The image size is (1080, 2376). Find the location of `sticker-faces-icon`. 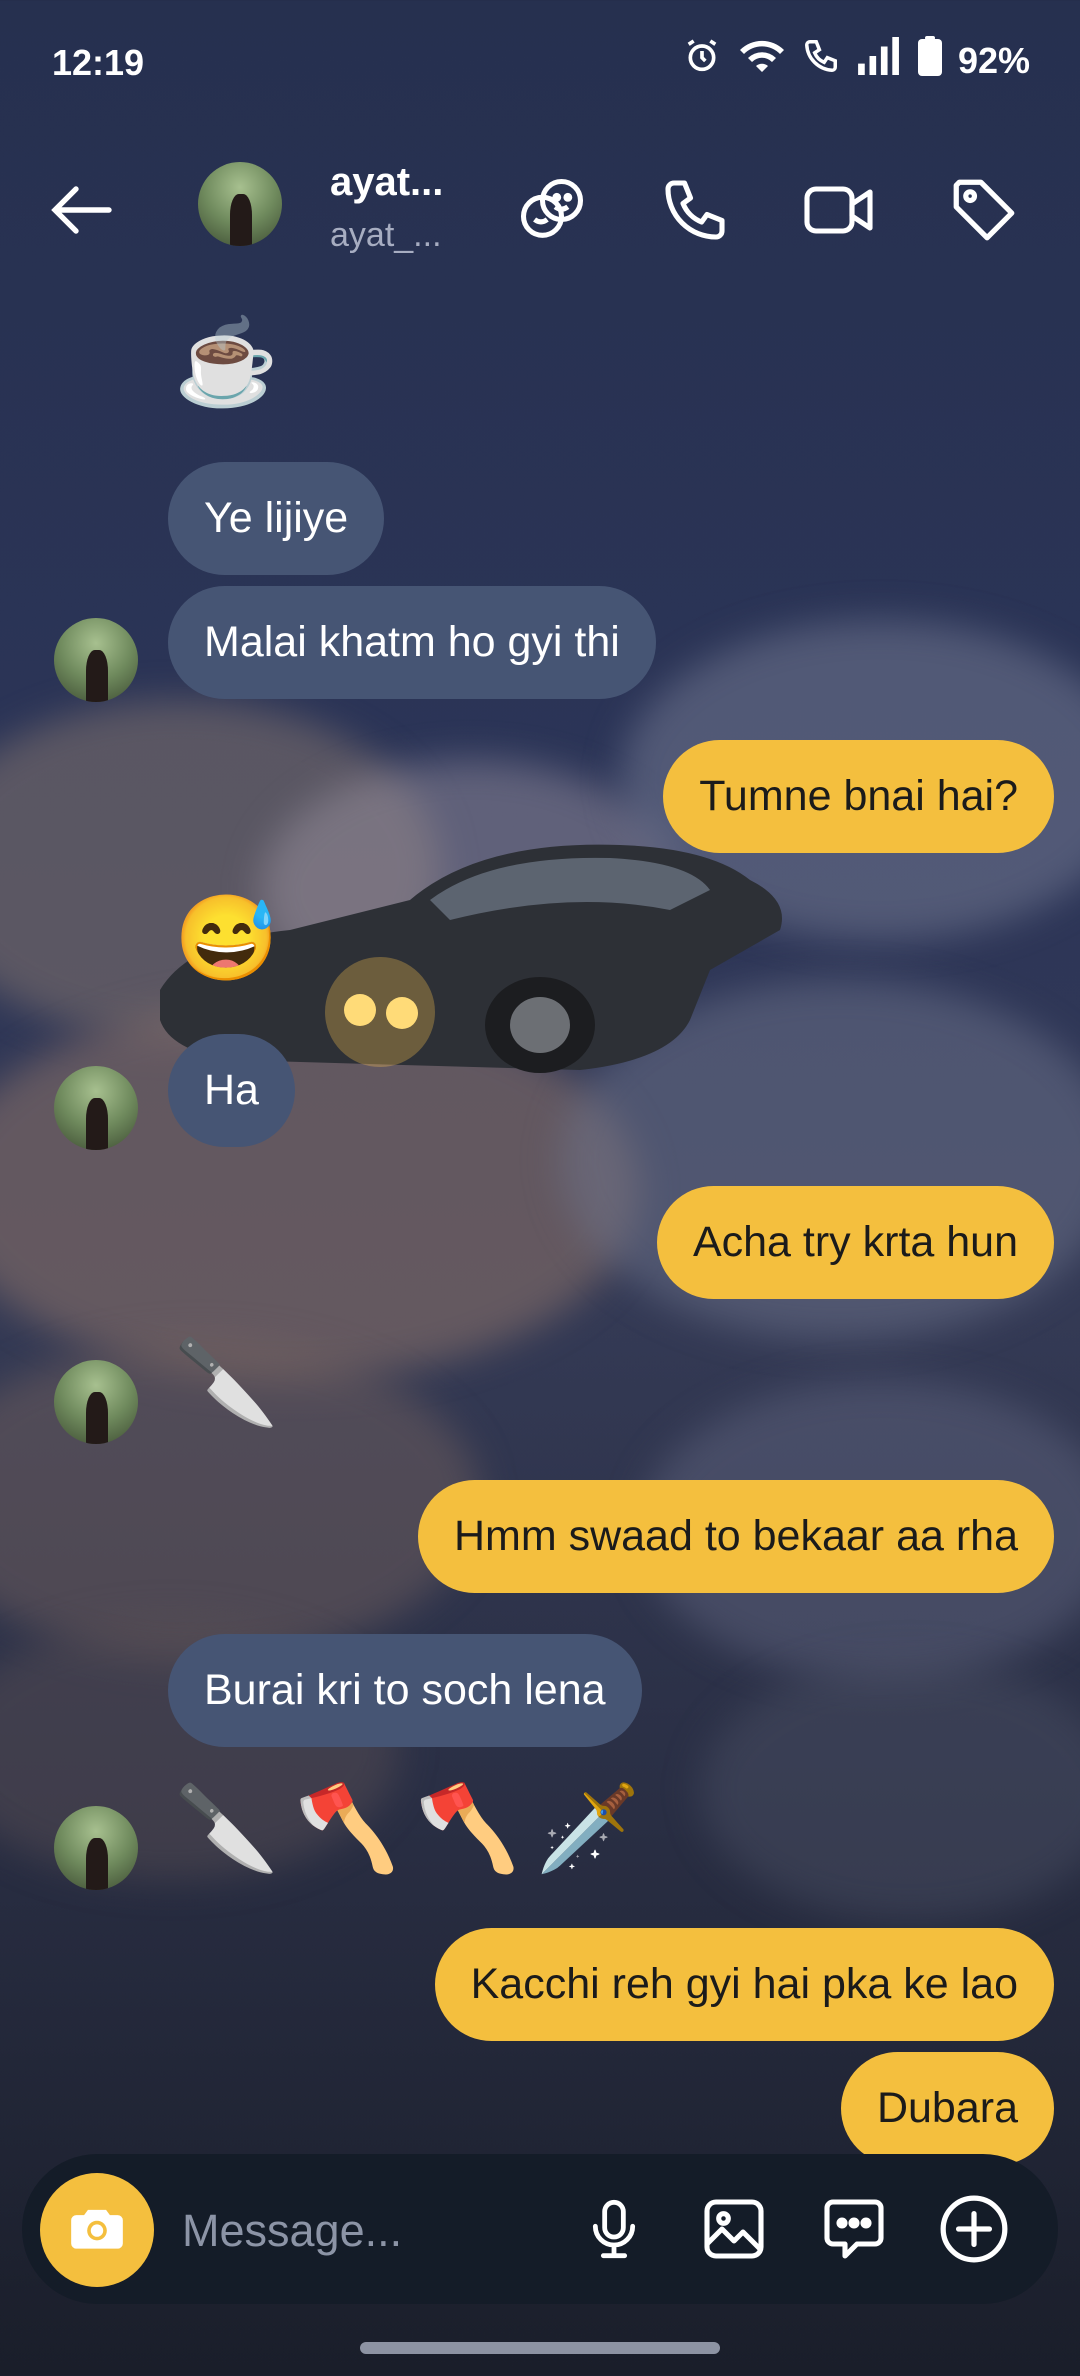

sticker-faces-icon is located at coordinates (552, 210).